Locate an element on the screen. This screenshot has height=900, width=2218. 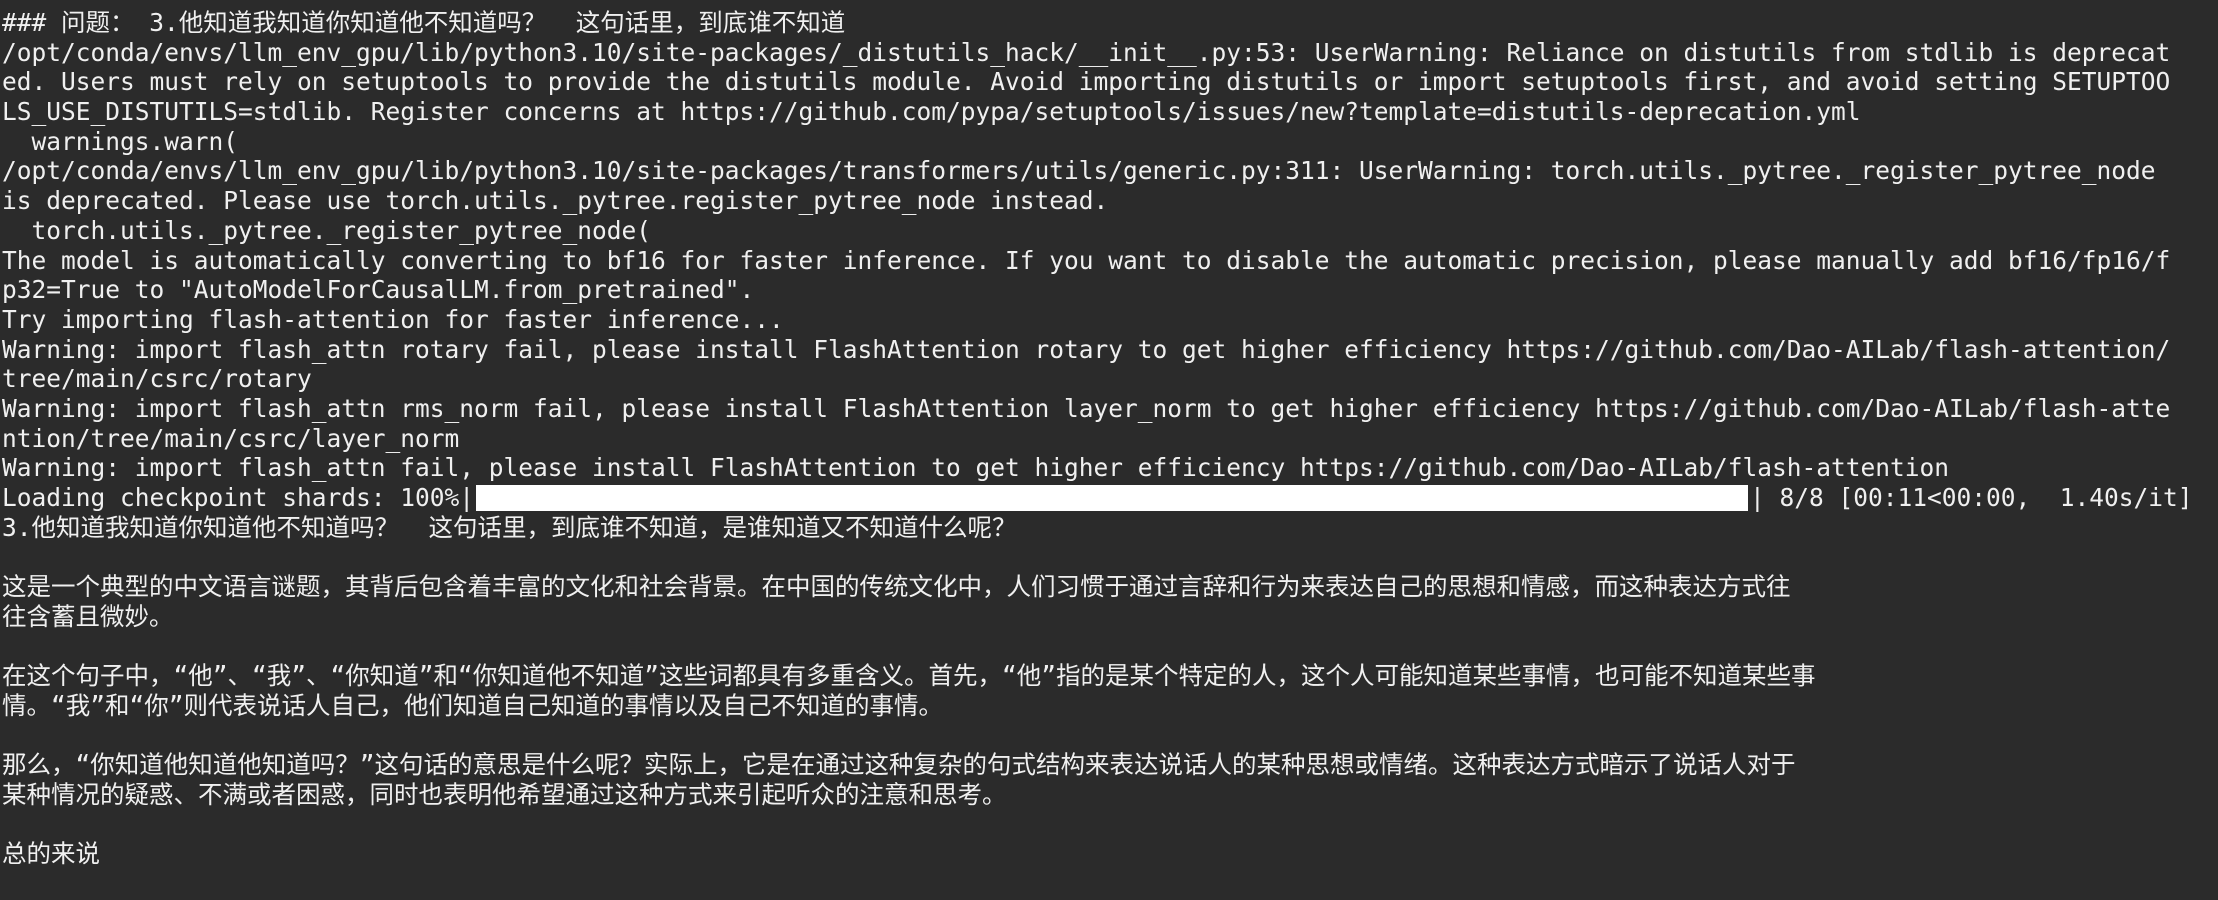
terminal-line: tree/main/csrc/rotary is located at coordinates (157, 379).